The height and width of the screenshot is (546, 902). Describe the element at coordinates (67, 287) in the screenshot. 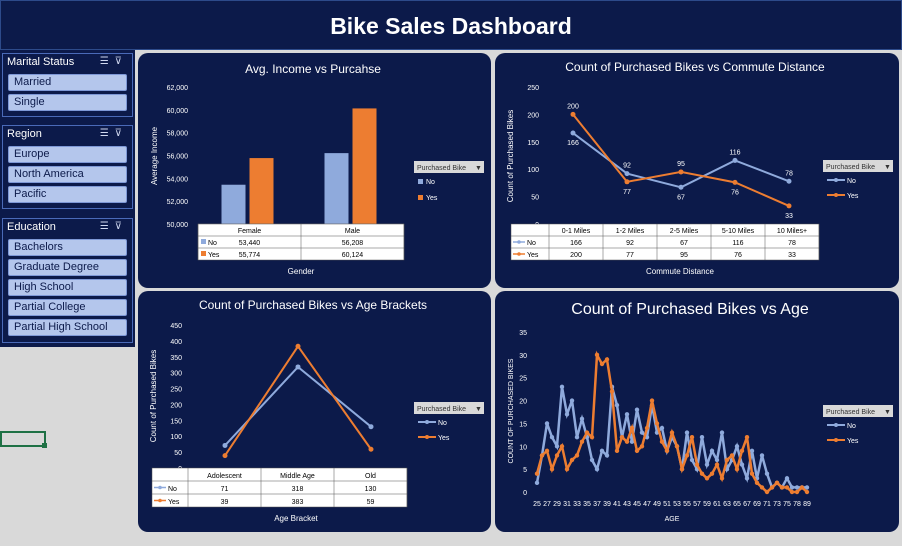

I see `slicer-item-high-school: High School` at that location.